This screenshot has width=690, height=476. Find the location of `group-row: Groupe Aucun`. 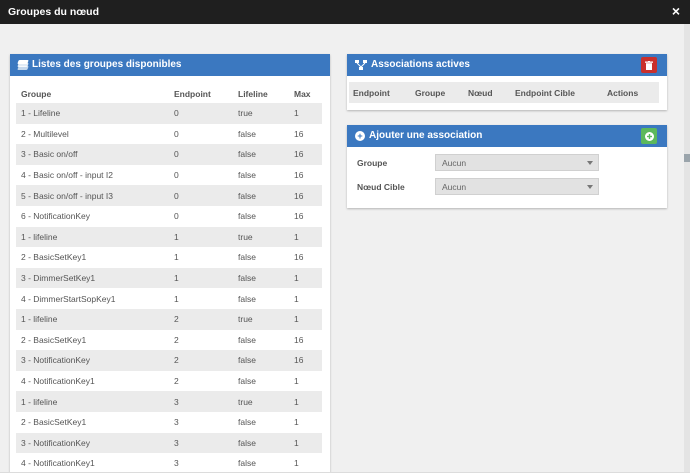

group-row: Groupe Aucun is located at coordinates (478, 162).